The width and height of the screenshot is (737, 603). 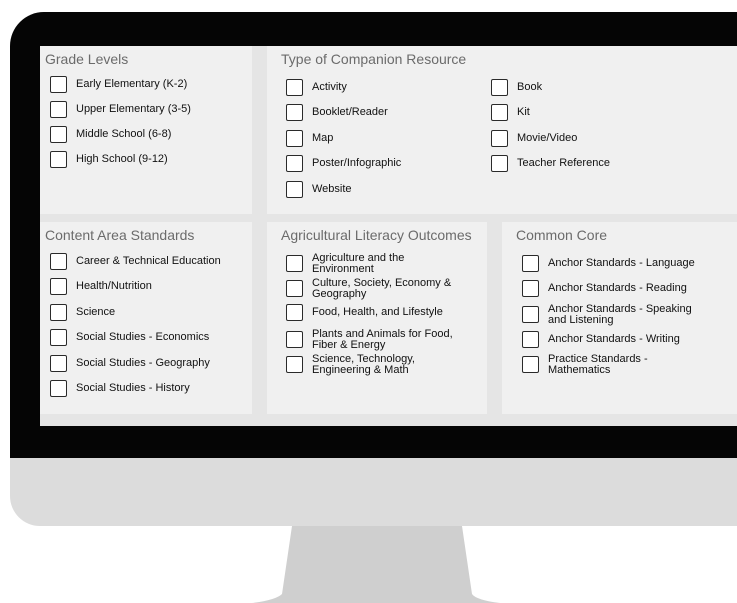 I want to click on monitor-chin, so click(x=373, y=492).